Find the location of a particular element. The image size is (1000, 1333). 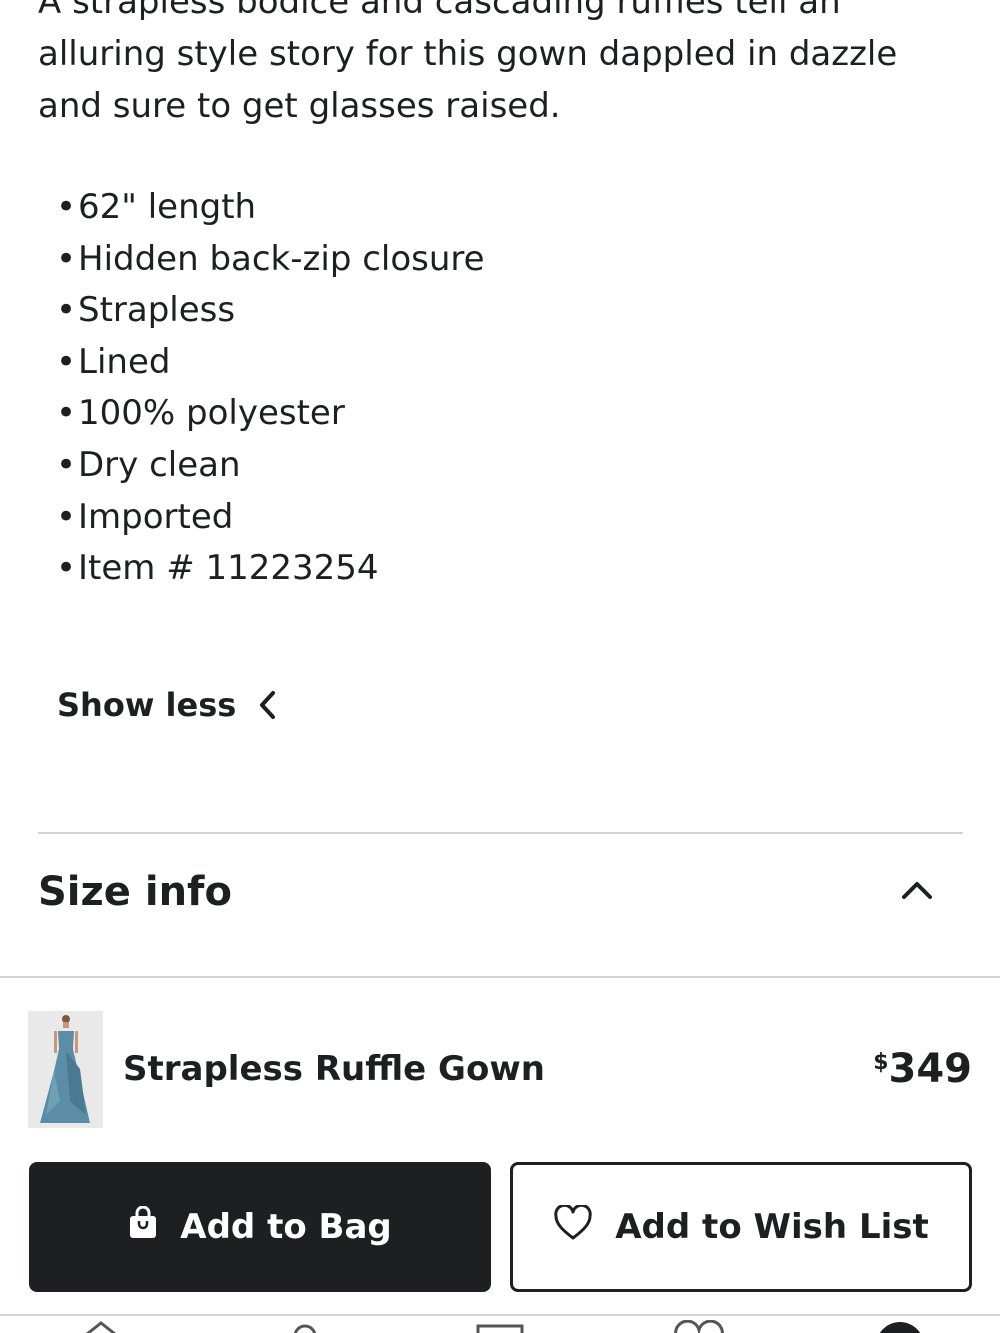

detail-item: •Hidden back-zip closure is located at coordinates (270, 258).